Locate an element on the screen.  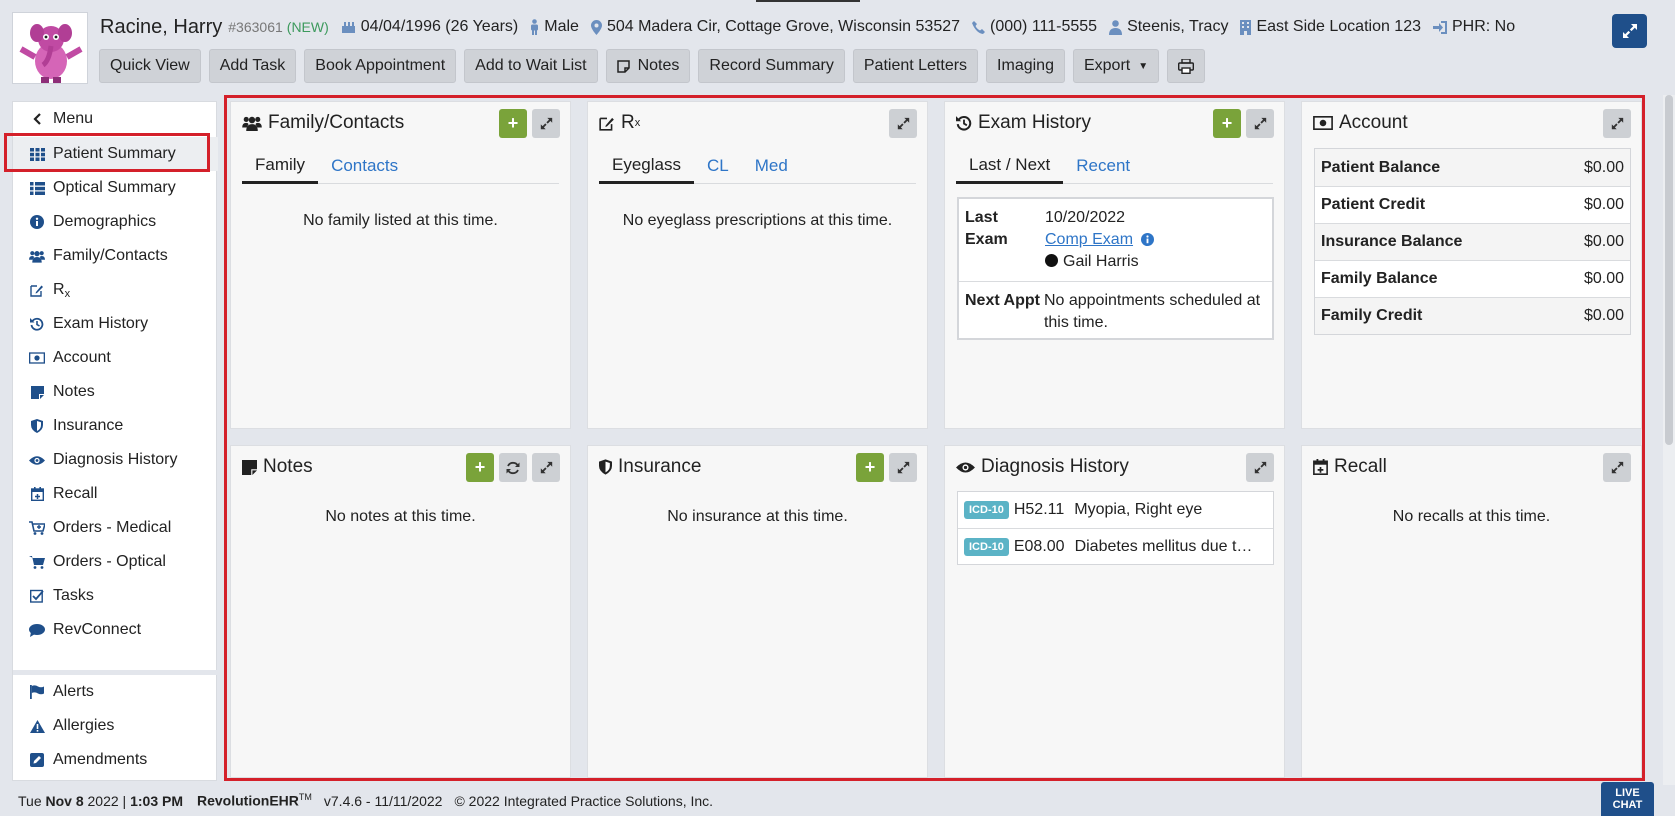
sidebar-item-recall: Recall is located at coordinates (115, 494).